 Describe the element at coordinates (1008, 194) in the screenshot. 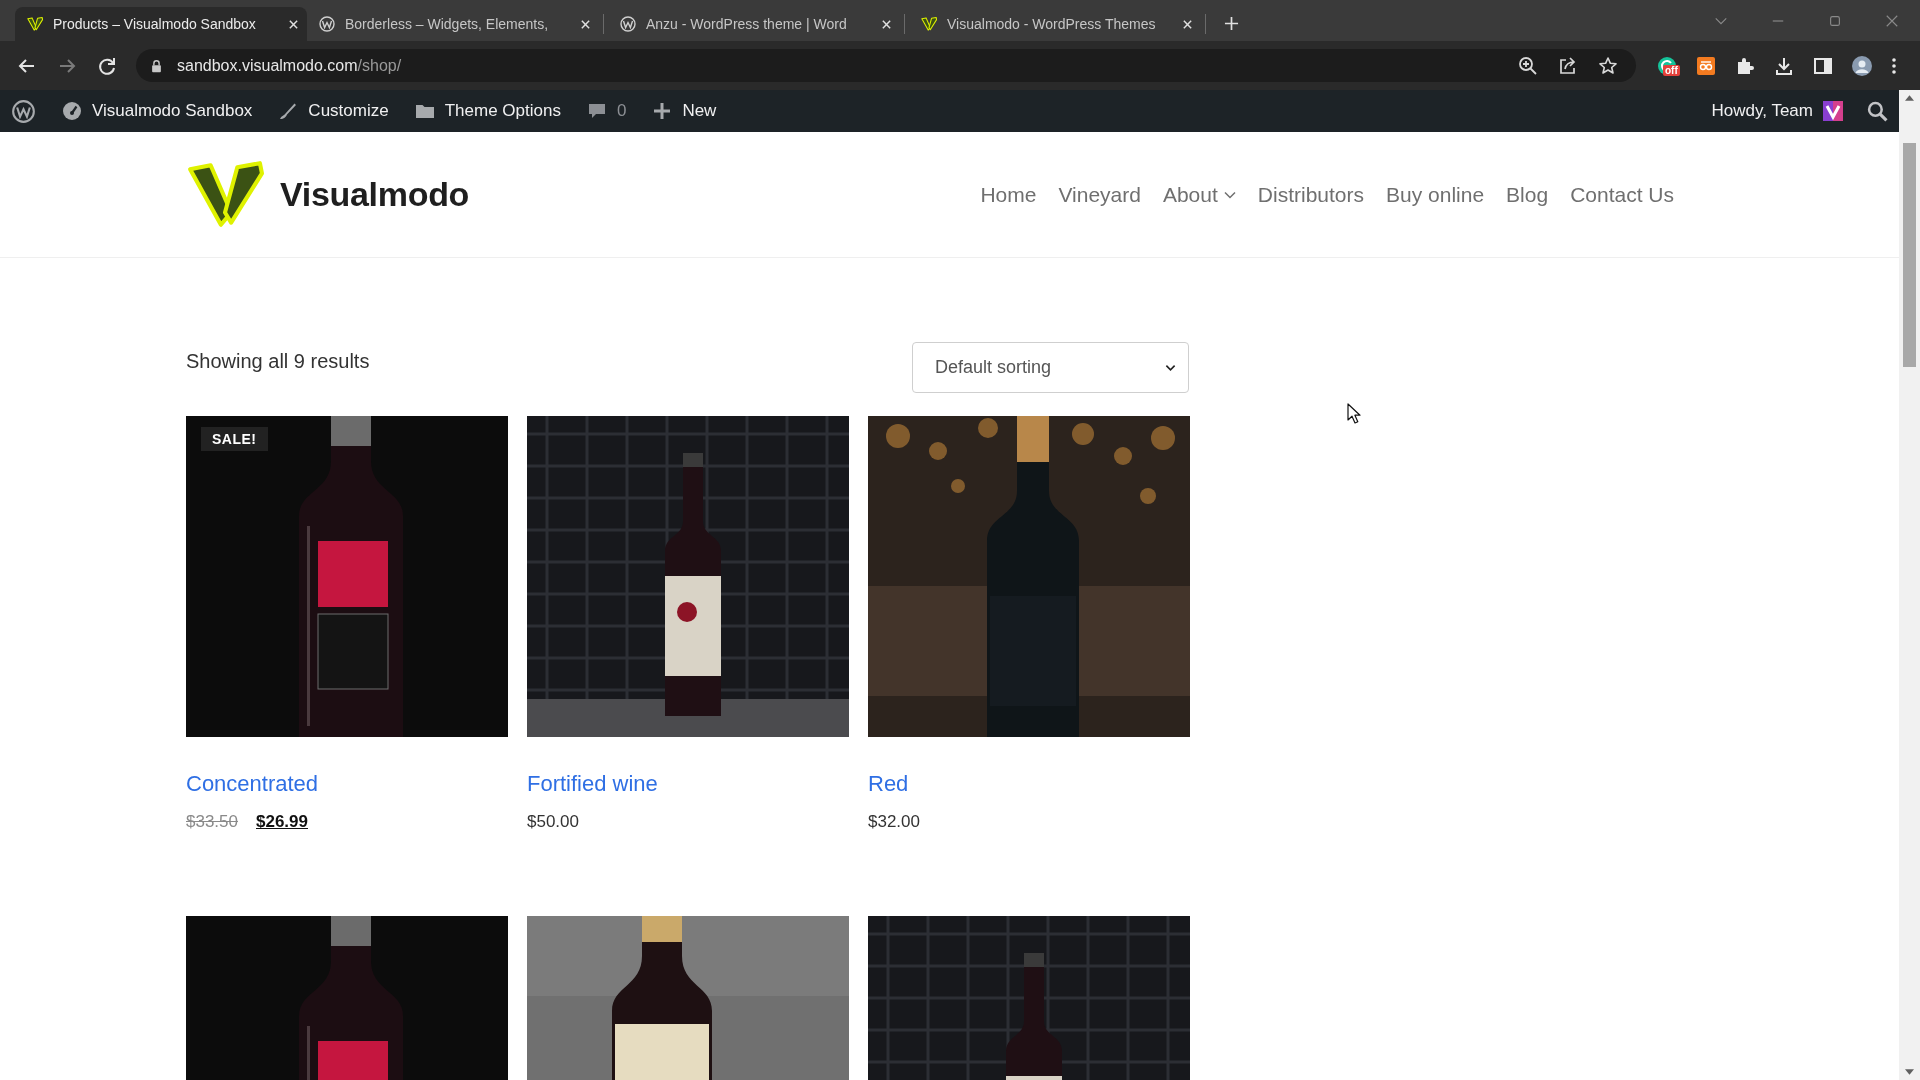

I see `nav-link: Home` at that location.